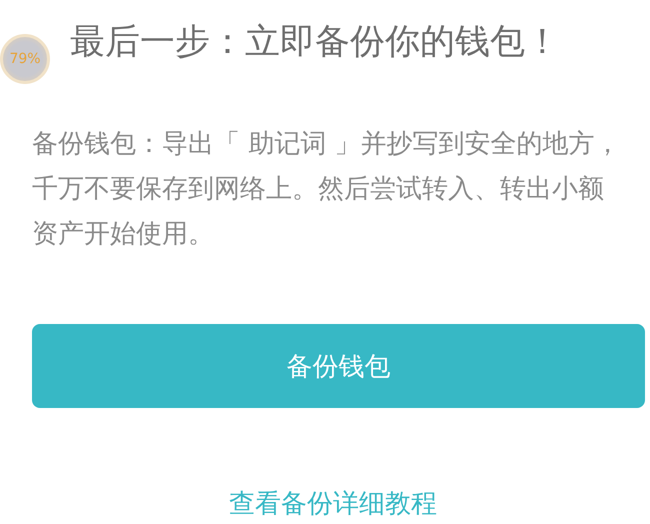  Describe the element at coordinates (25, 59) in the screenshot. I see `progress-badge: 79%` at that location.